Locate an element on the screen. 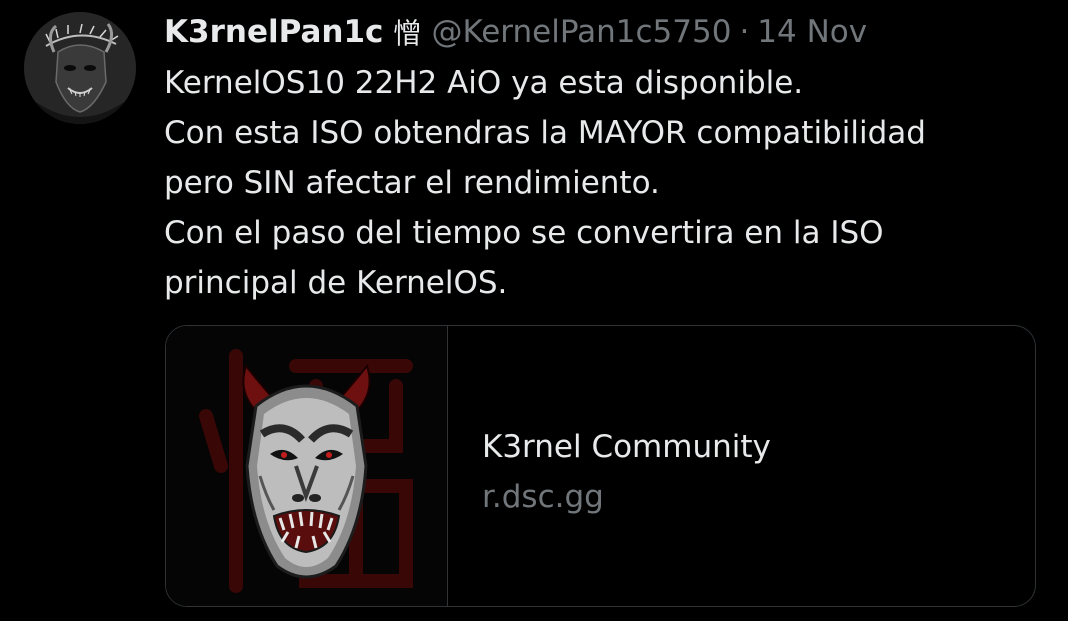 The height and width of the screenshot is (621, 1068). oni-mask-image is located at coordinates (306, 466).